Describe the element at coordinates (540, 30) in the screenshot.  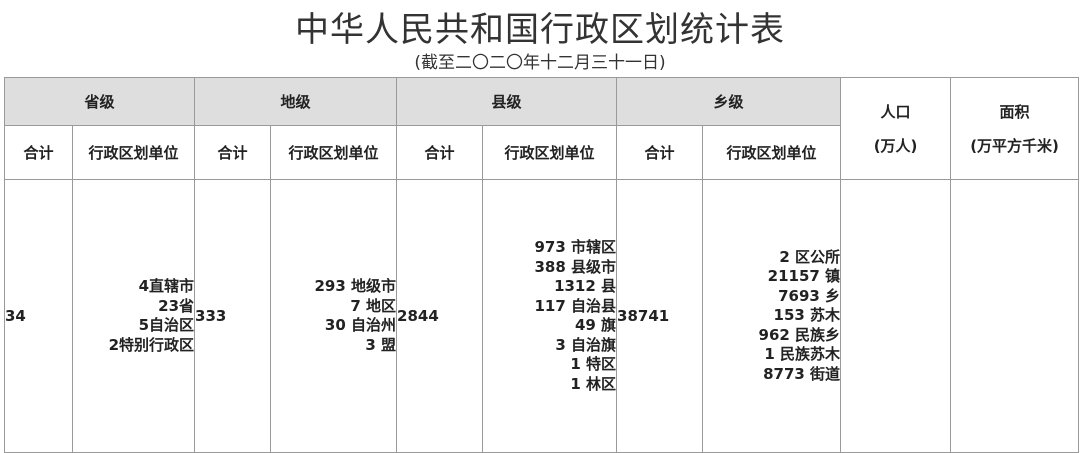
I see `page-title: 中华人民共和国行政区划统计表` at that location.